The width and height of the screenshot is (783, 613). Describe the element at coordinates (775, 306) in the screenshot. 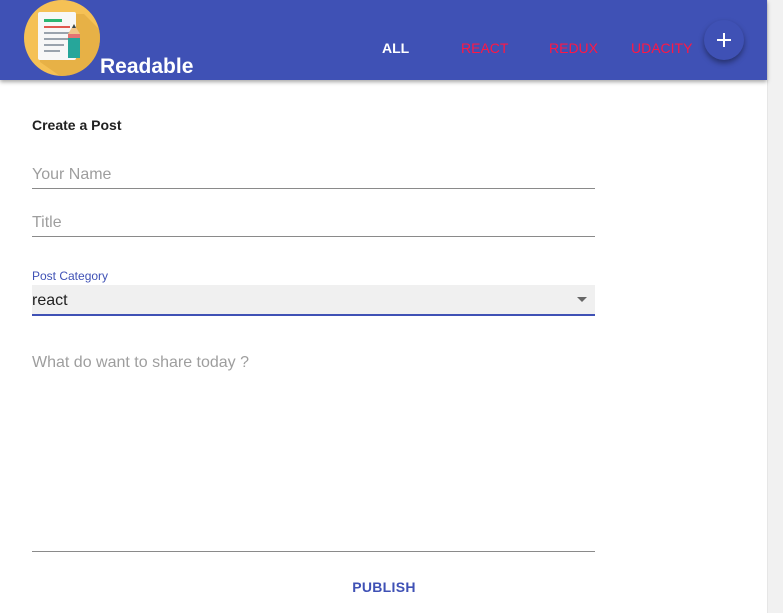

I see `vertical-scrollbar` at that location.